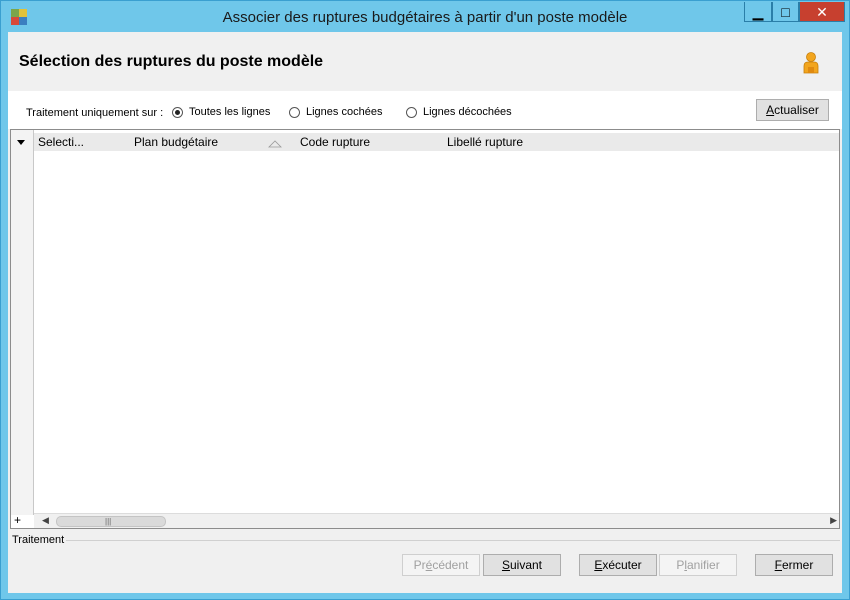 The image size is (850, 600). Describe the element at coordinates (467, 112) in the screenshot. I see `radio-label: Lignes décochées` at that location.